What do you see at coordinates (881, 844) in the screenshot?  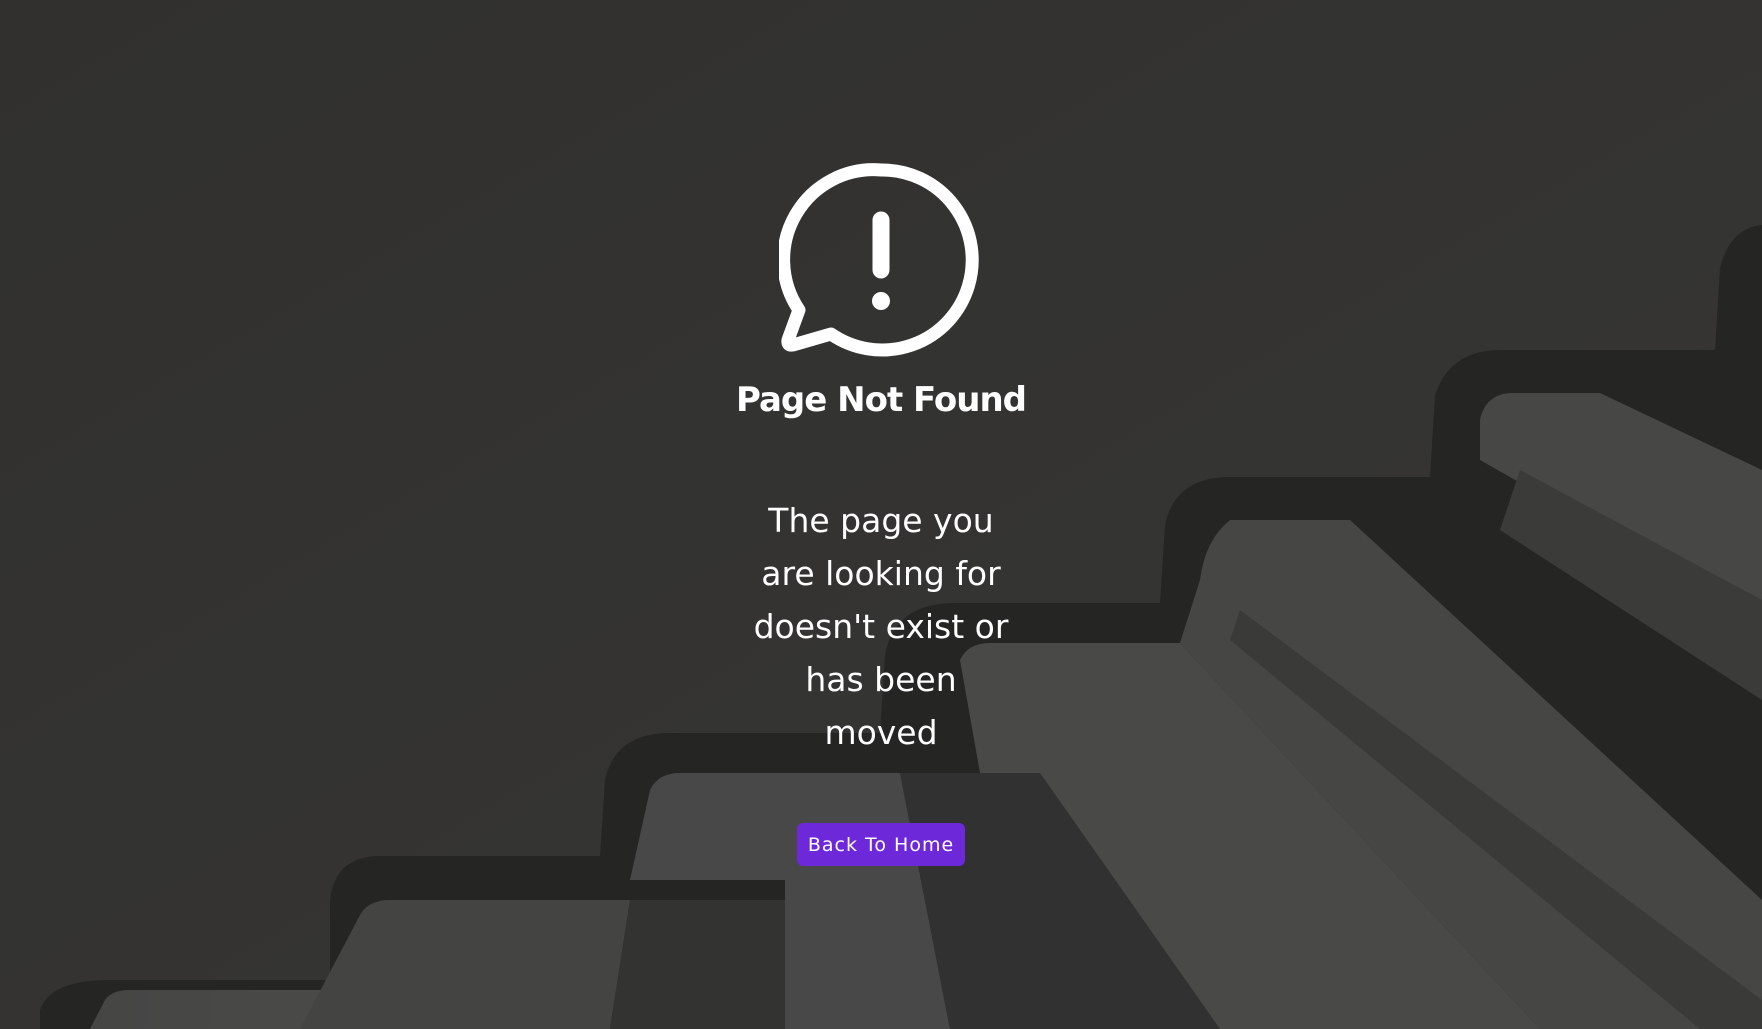 I see `back-to-home-button: Back To Home` at bounding box center [881, 844].